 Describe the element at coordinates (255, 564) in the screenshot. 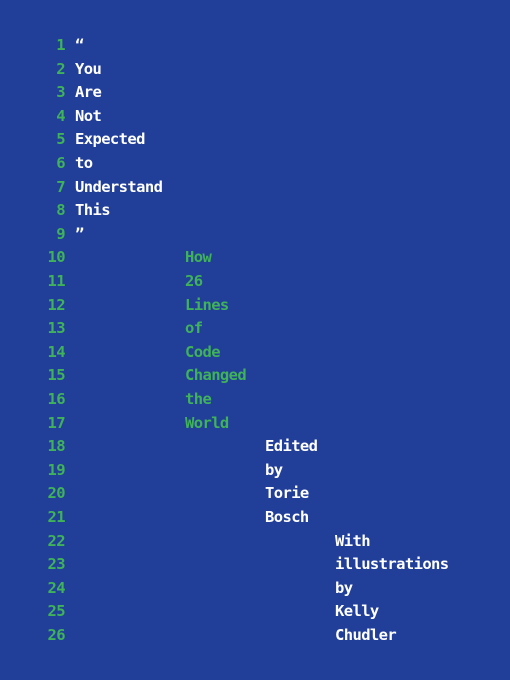

I see `code-line: 23 illustrations` at that location.